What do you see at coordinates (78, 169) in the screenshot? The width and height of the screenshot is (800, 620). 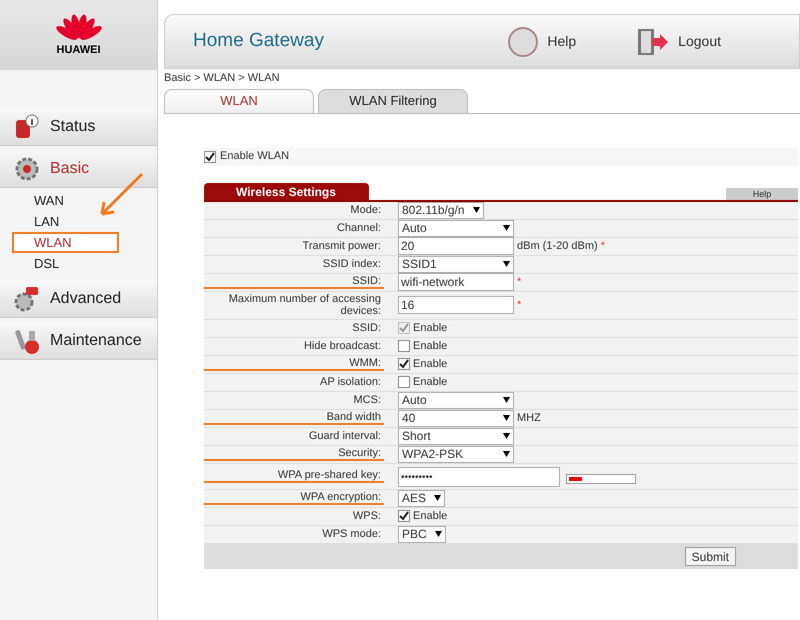 I see `sidebar-item: Basic` at bounding box center [78, 169].